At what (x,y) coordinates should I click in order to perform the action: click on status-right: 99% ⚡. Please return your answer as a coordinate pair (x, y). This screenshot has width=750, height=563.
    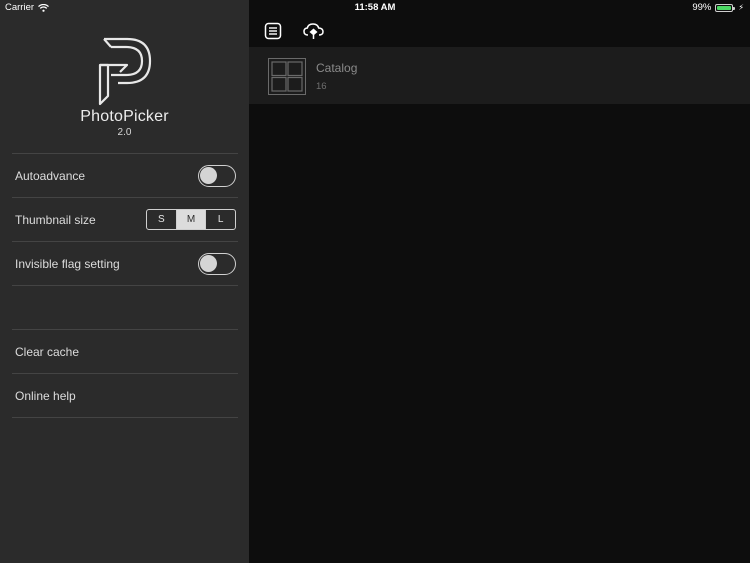
    Looking at the image, I should click on (718, 7).